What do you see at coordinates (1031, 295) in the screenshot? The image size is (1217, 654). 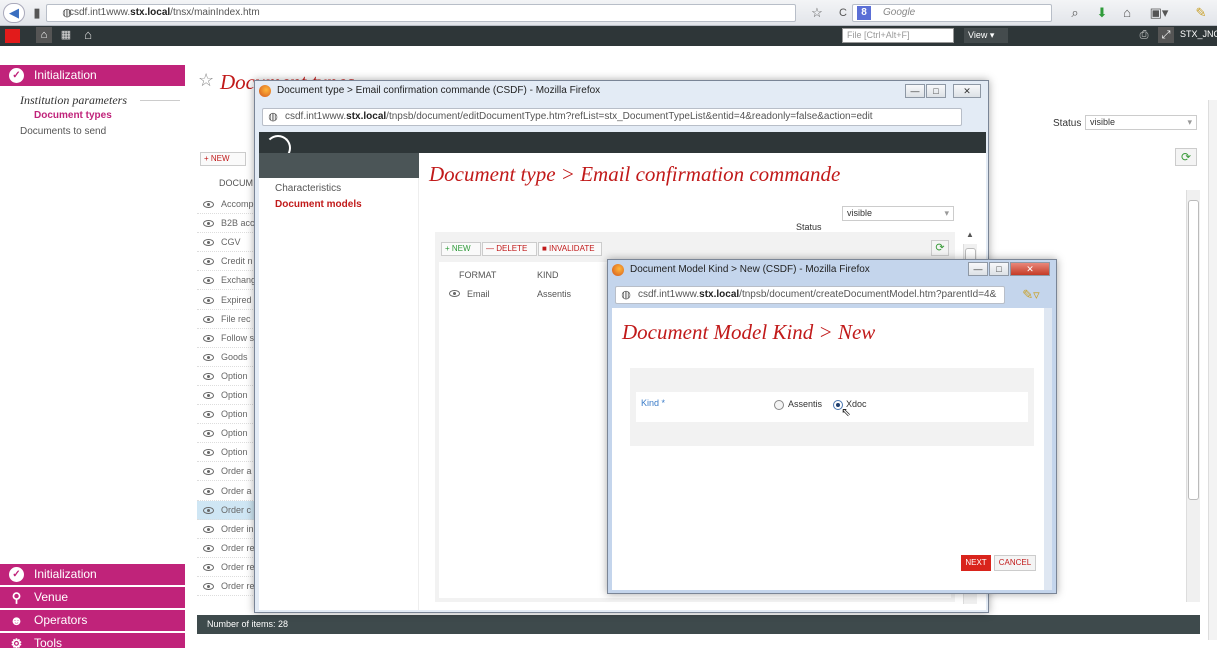 I see `extension-icon: ✎▿` at bounding box center [1031, 295].